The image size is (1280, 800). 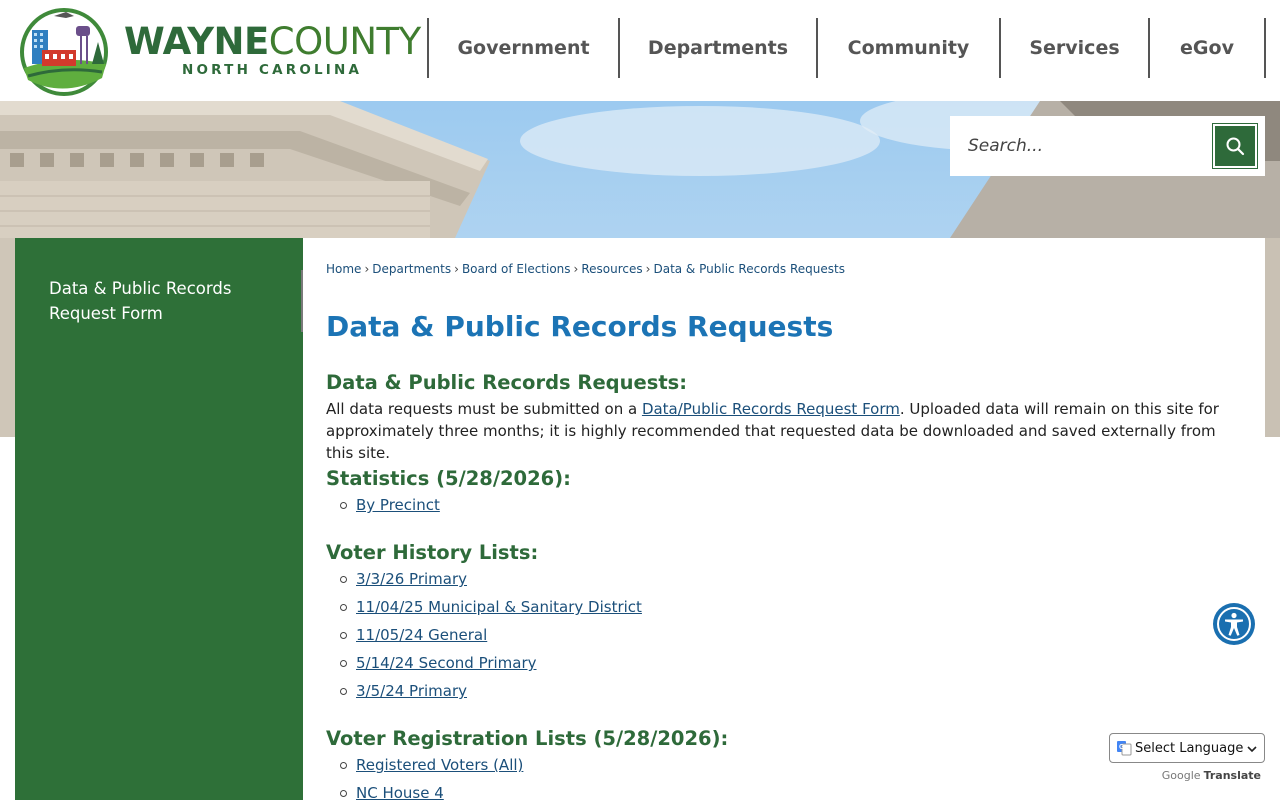 I want to click on section-heading-statistics: Statistics (5/28/2026):, so click(x=448, y=478).